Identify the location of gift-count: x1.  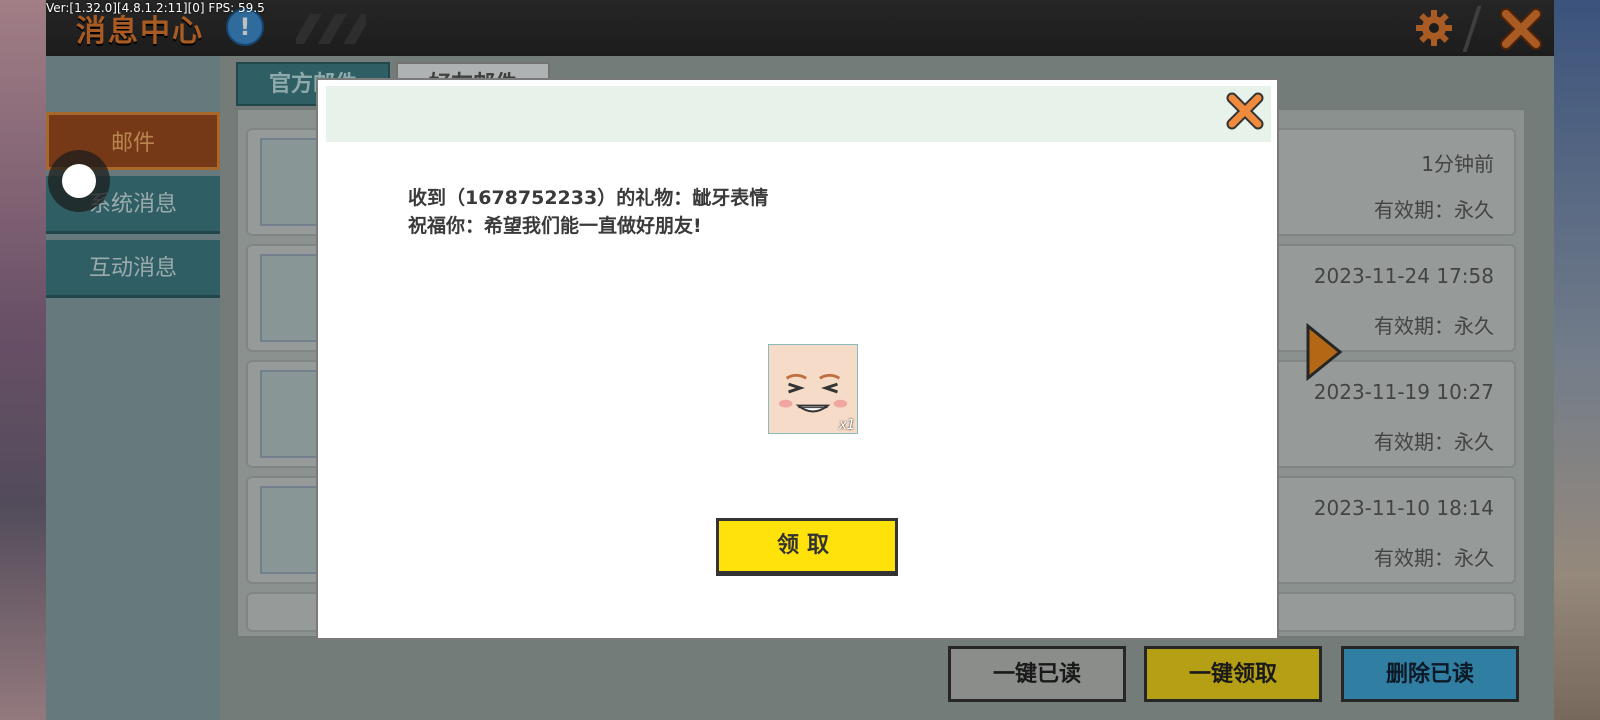
(847, 425).